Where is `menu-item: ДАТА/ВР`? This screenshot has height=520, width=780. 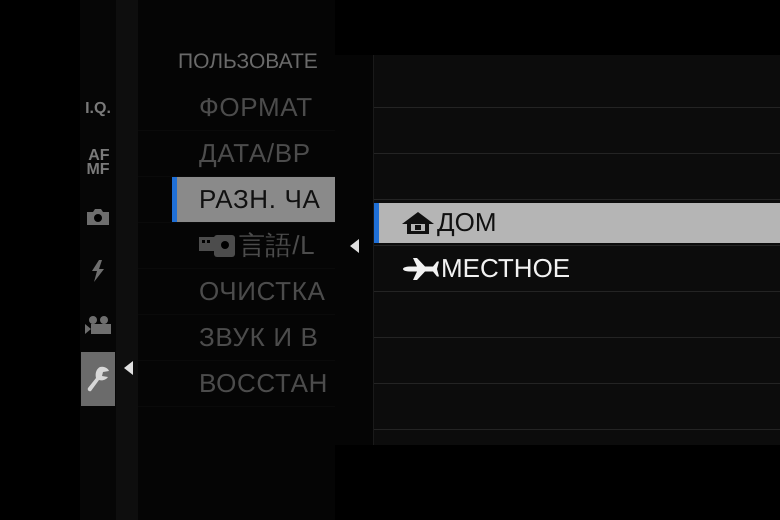 menu-item: ДАТА/ВР is located at coordinates (253, 153).